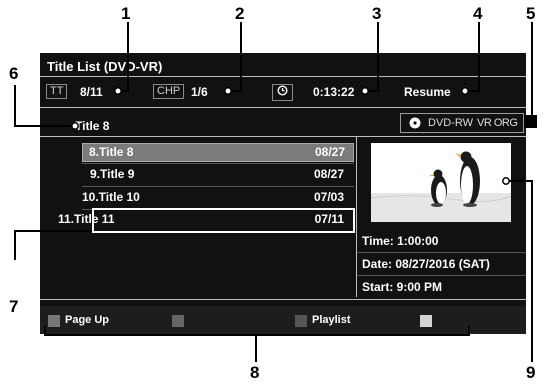  What do you see at coordinates (14, 73) in the screenshot?
I see `callout-6: 6` at bounding box center [14, 73].